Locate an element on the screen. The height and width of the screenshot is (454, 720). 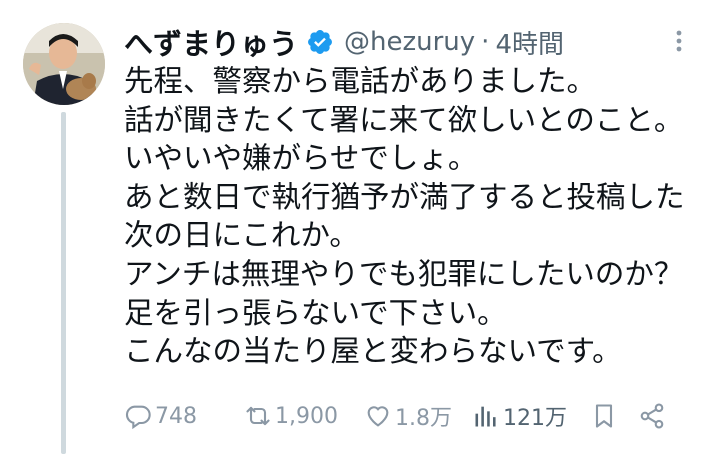
views-button: 121万 is located at coordinates (531, 416).